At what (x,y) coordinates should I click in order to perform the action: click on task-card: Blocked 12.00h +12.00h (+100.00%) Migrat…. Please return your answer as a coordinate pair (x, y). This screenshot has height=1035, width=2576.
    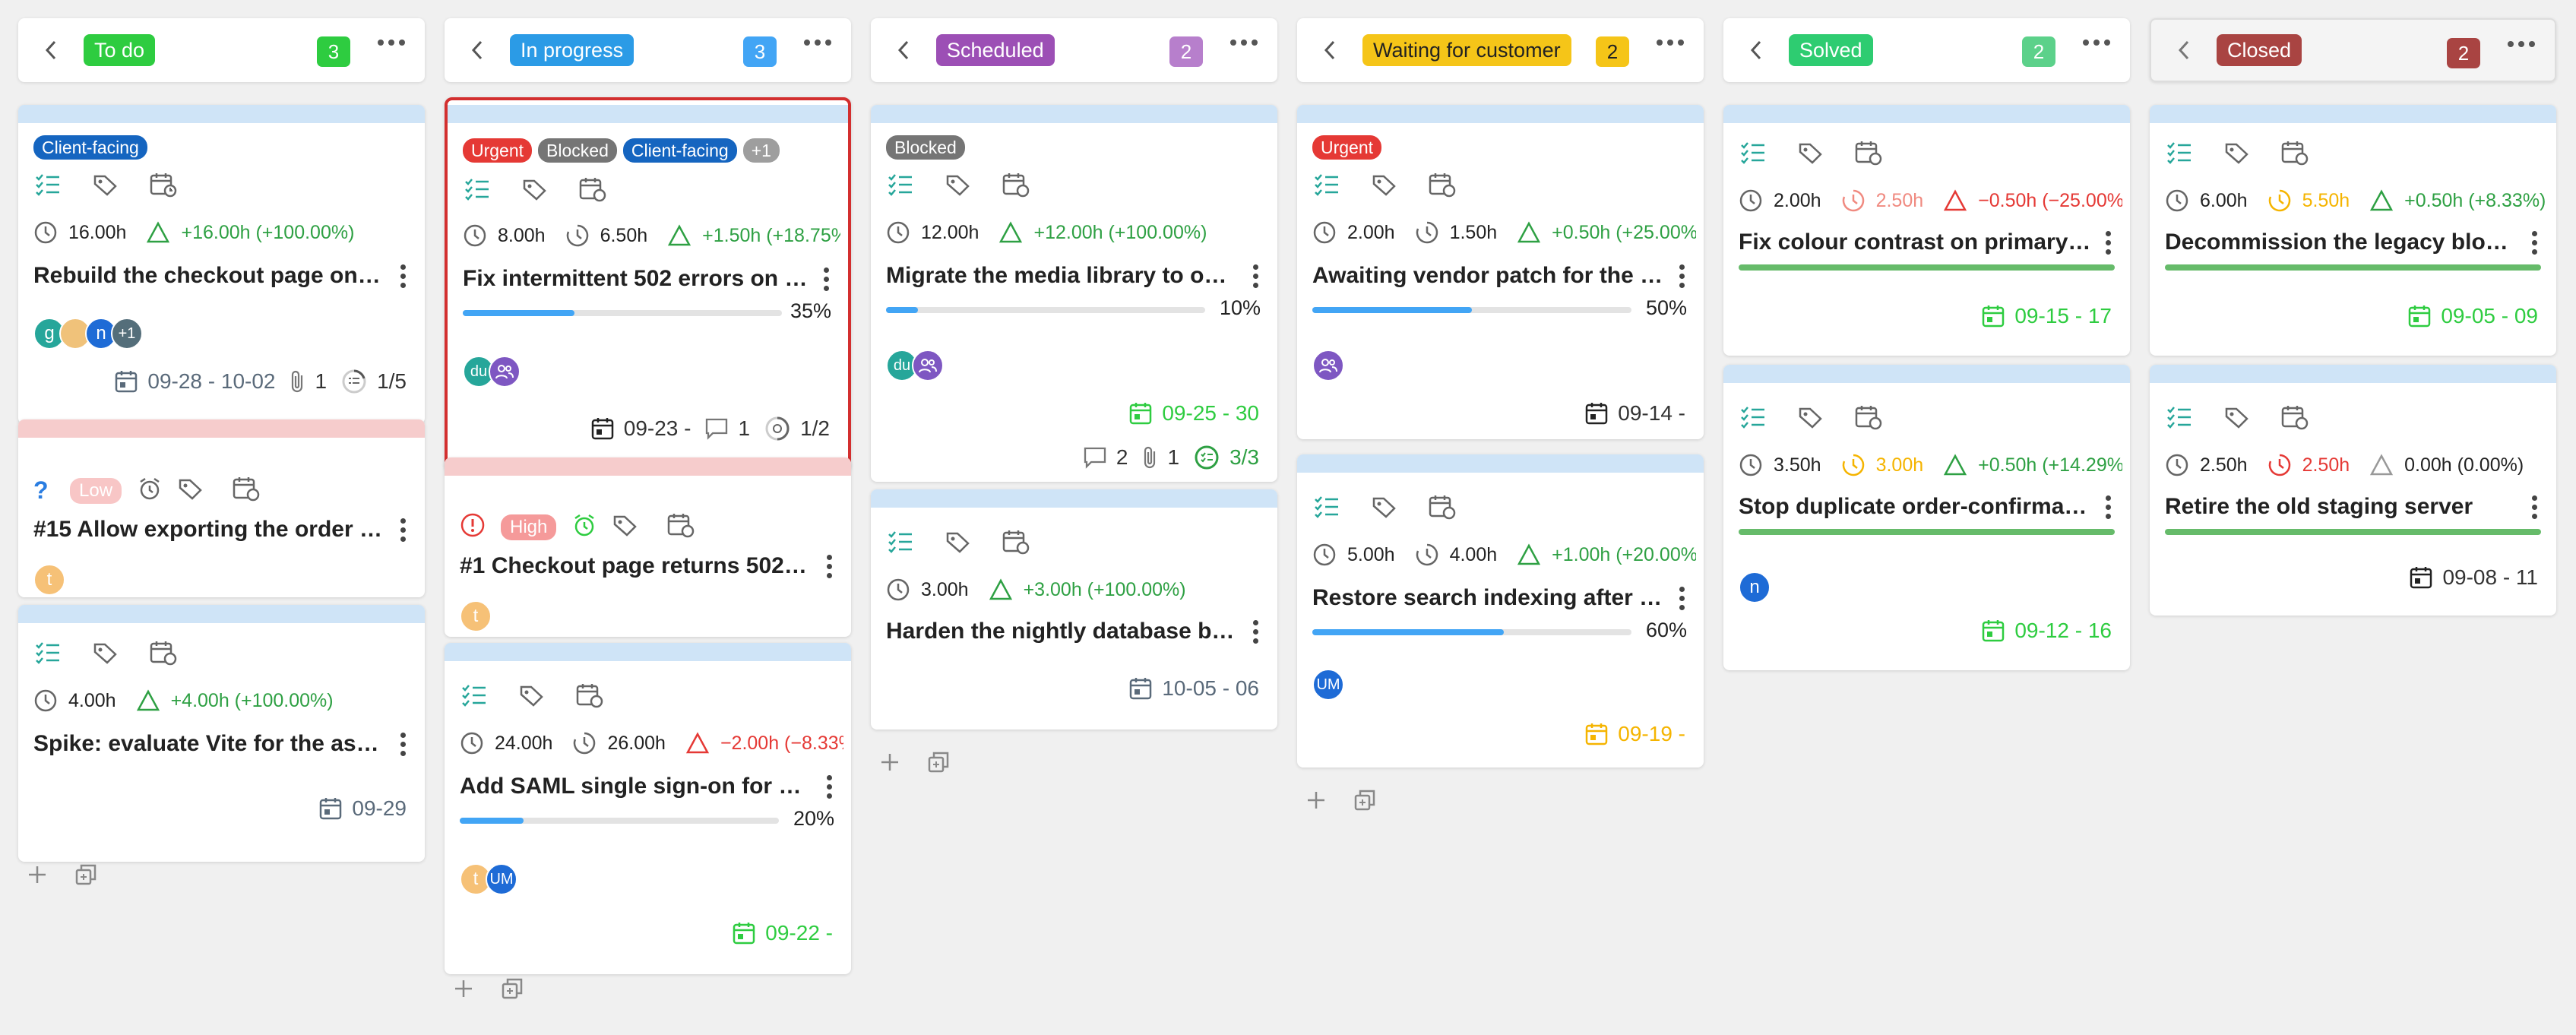
    Looking at the image, I should click on (1074, 293).